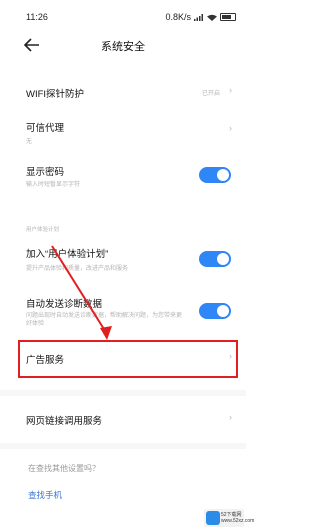  I want to click on web-link-title: 网页链接调用服务, so click(64, 421).